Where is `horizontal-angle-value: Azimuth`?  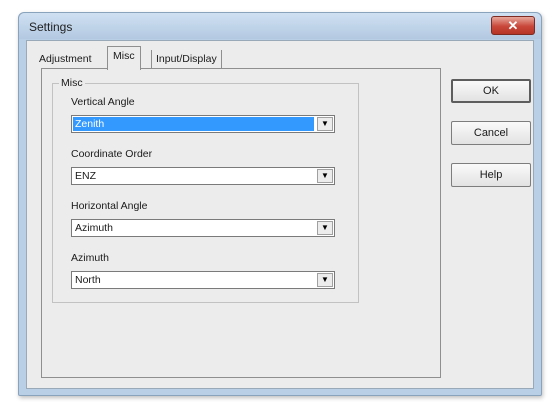
horizontal-angle-value: Azimuth is located at coordinates (94, 228).